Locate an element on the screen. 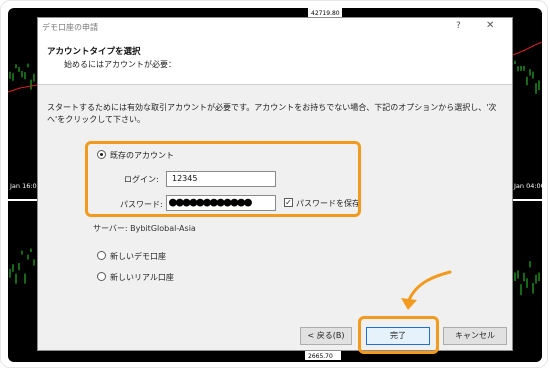 The image size is (550, 370). server-text: サーバー: BybitGlobal-Asia is located at coordinates (144, 228).